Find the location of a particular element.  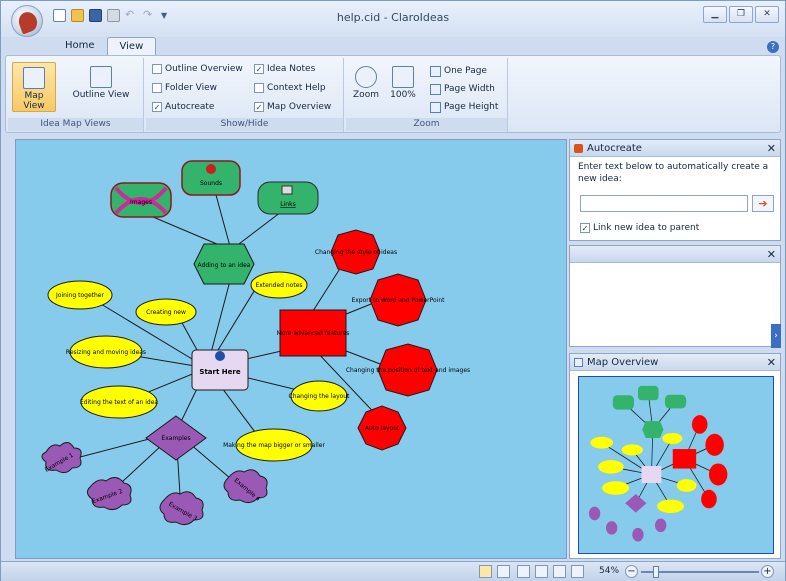

idea-extended-label: Extended notes is located at coordinates (278, 285).